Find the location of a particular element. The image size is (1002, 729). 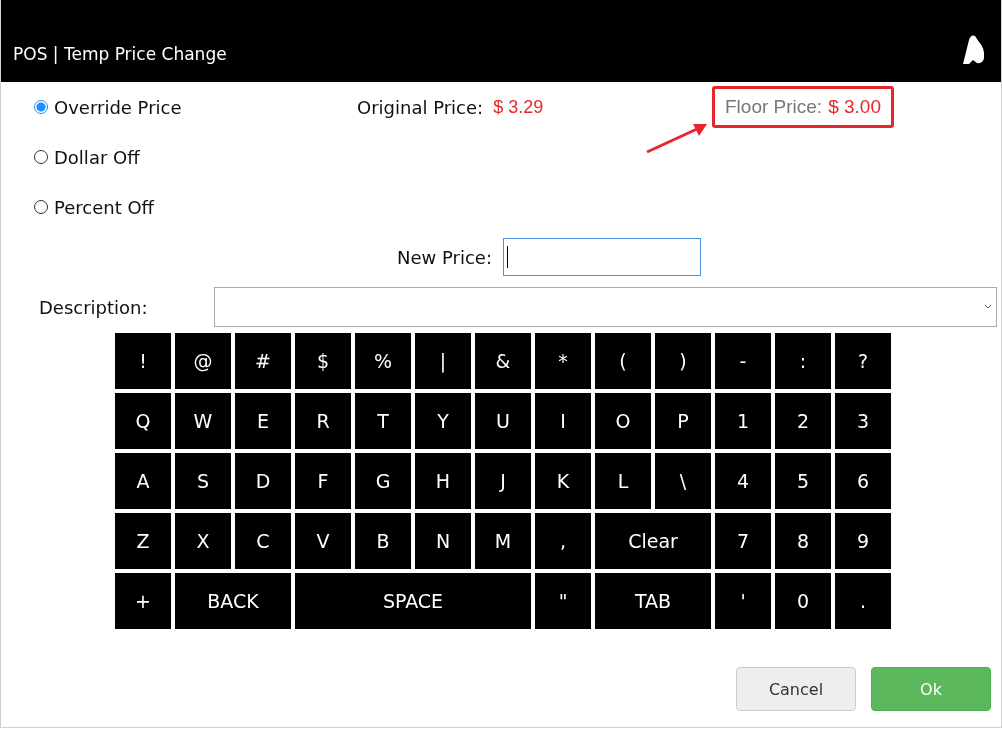

keyboard-key: 2 is located at coordinates (803, 421).